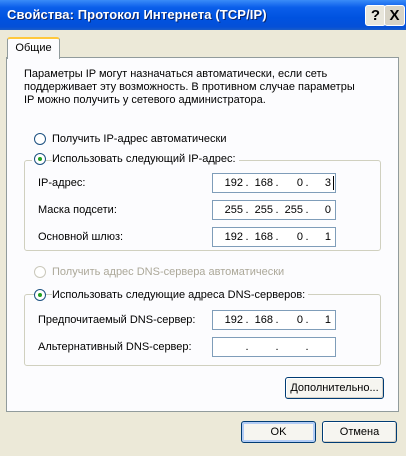  What do you see at coordinates (137, 14) in the screenshot?
I see `window-title: Свойства: Протокол Интернета (TCP/IP)` at bounding box center [137, 14].